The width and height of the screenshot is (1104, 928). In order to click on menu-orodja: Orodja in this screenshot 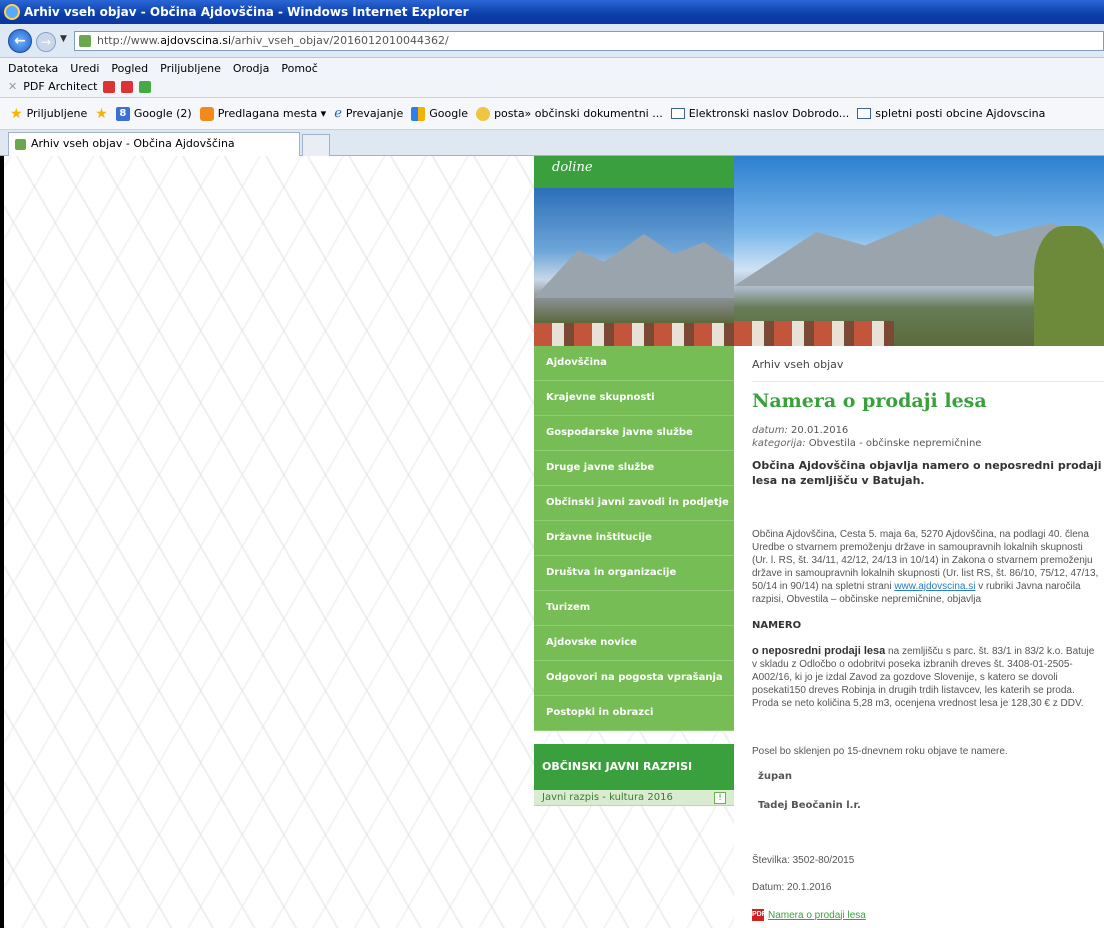, I will do `click(251, 68)`.